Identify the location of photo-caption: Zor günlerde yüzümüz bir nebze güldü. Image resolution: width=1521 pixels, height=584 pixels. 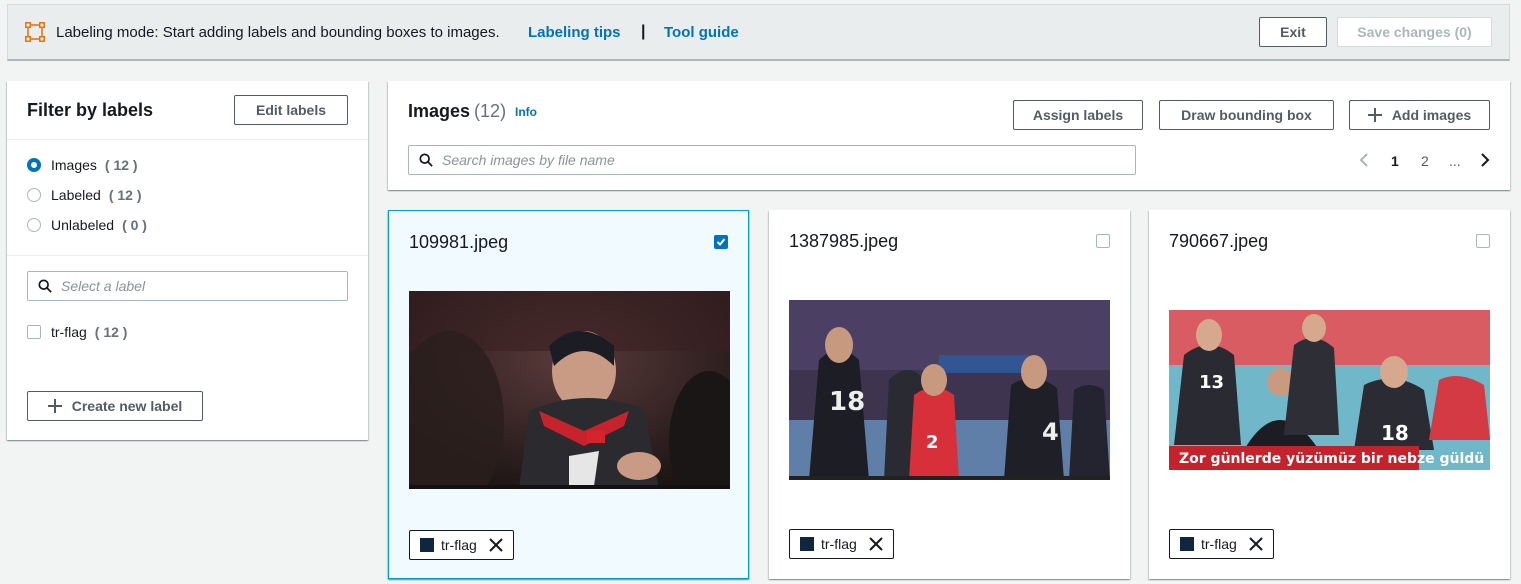
(1331, 459).